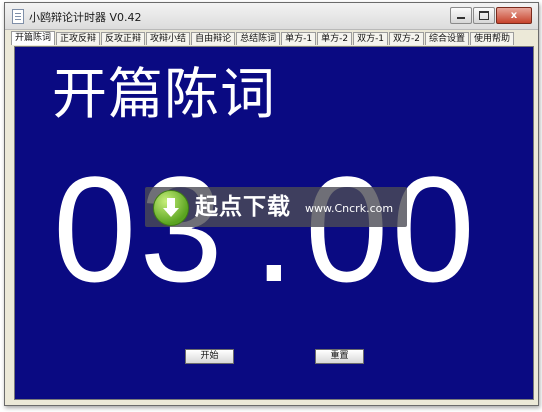 The height and width of the screenshot is (412, 542). I want to click on tab-negative-cross: 反攻正辩, so click(123, 38).